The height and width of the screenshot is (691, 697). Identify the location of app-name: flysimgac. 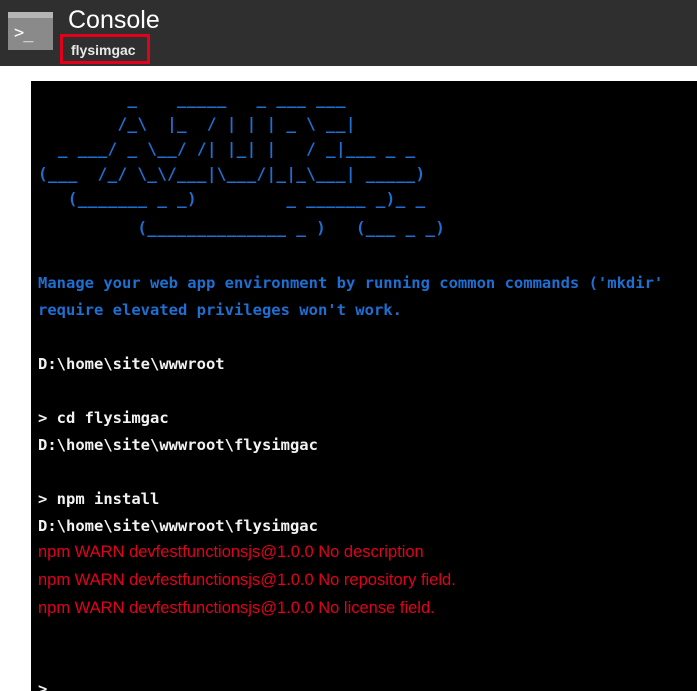
(103, 50).